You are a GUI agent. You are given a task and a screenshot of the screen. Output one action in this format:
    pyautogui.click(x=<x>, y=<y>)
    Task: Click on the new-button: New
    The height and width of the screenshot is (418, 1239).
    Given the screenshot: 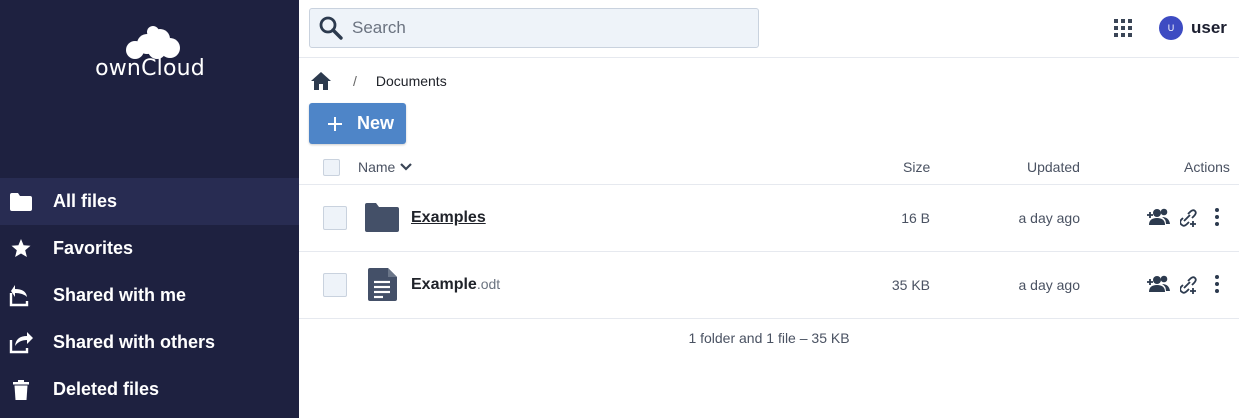 What is the action you would take?
    pyautogui.click(x=357, y=123)
    